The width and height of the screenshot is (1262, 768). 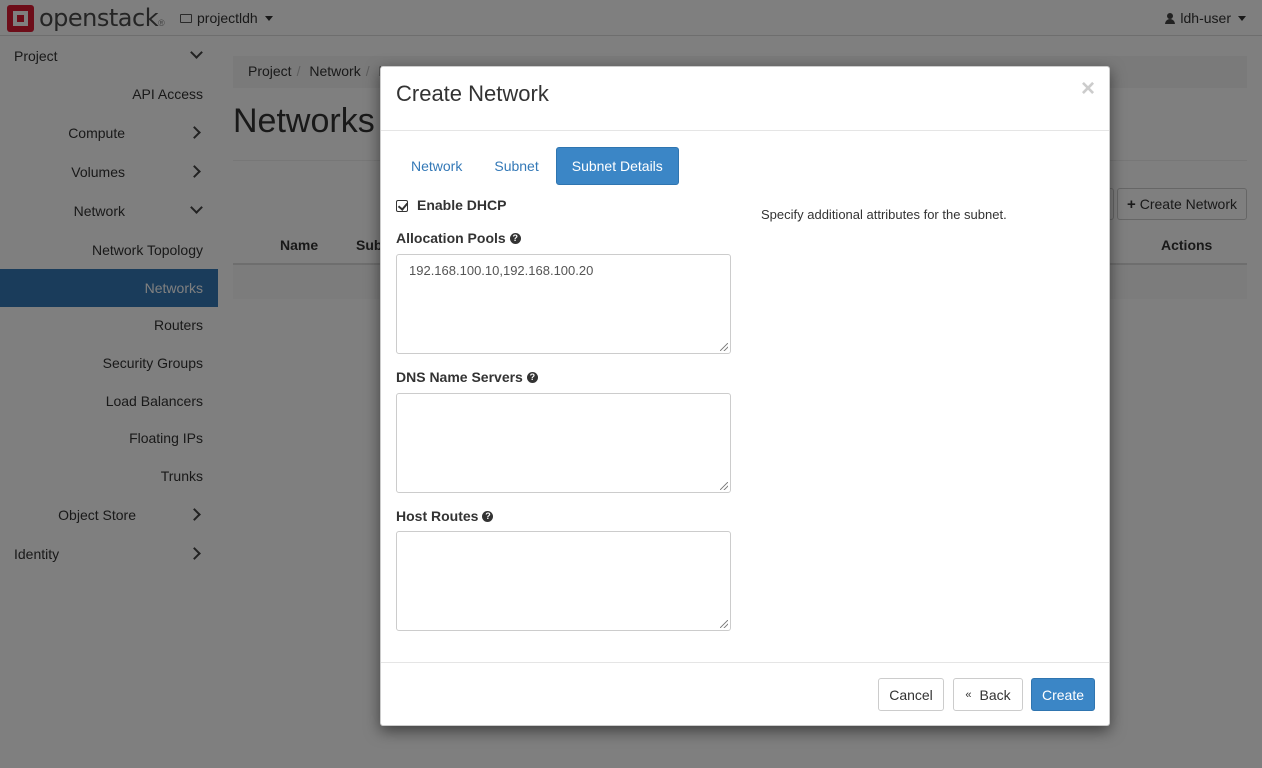 I want to click on create-label: Create, so click(x=1063, y=694).